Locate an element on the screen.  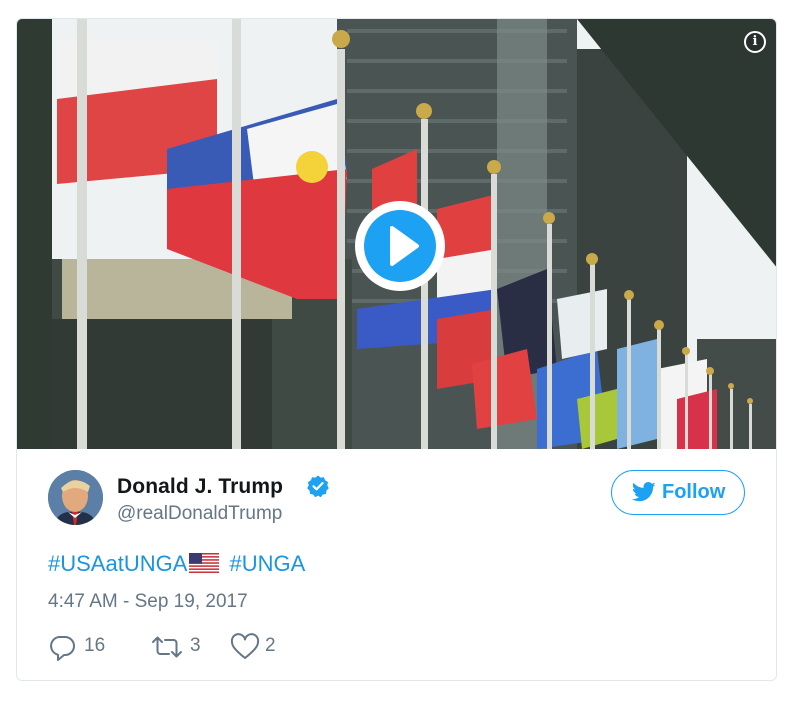
tweet-timestamp: 4:47 AM - Sep 19, 2017 is located at coordinates (148, 602).